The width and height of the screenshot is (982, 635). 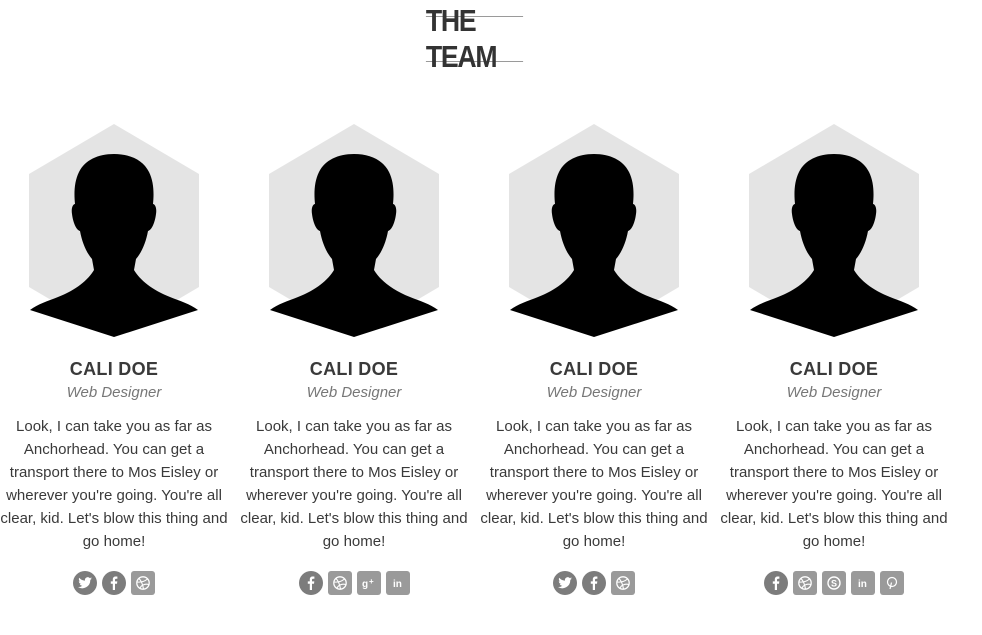 I want to click on social-links: g + in, so click(x=354, y=583).